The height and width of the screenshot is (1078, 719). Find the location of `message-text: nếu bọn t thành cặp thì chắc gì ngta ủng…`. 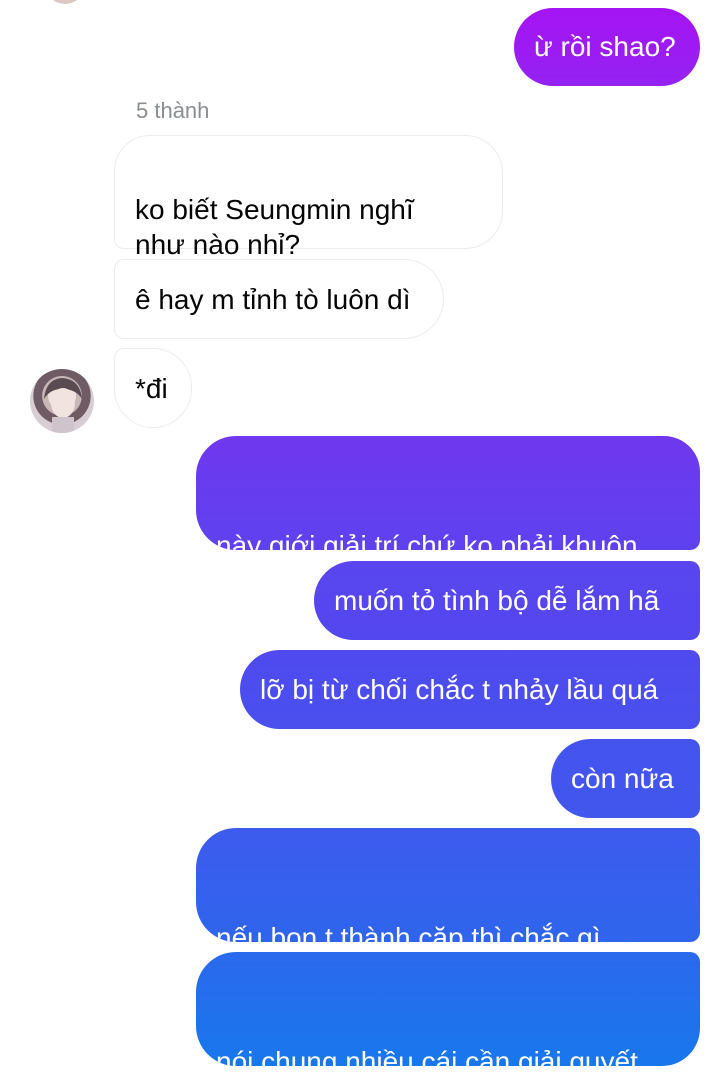

message-text: nếu bọn t thành cặp thì chắc gì ngta ủng… is located at coordinates (408, 932).